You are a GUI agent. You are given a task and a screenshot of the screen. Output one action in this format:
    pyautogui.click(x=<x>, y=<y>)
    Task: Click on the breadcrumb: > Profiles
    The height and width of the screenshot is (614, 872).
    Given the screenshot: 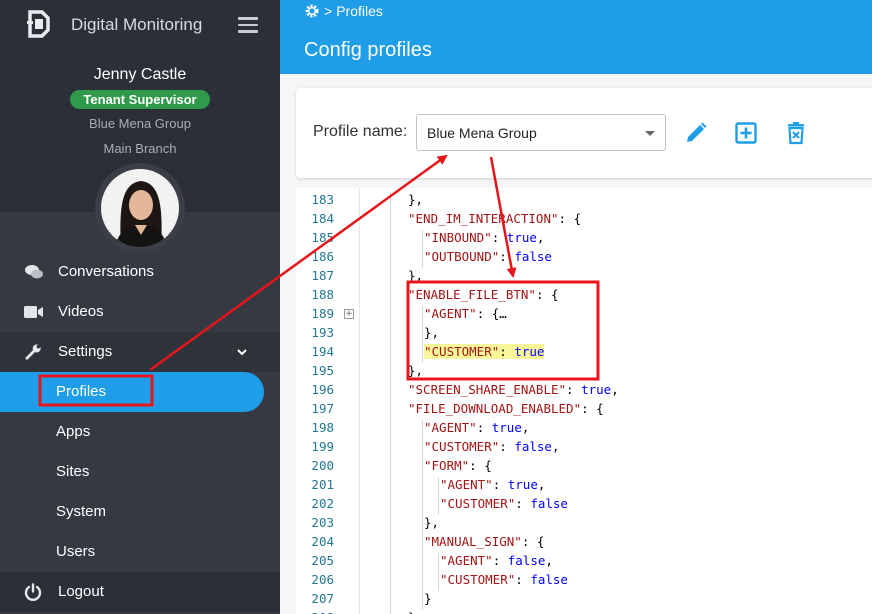 What is the action you would take?
    pyautogui.click(x=343, y=11)
    